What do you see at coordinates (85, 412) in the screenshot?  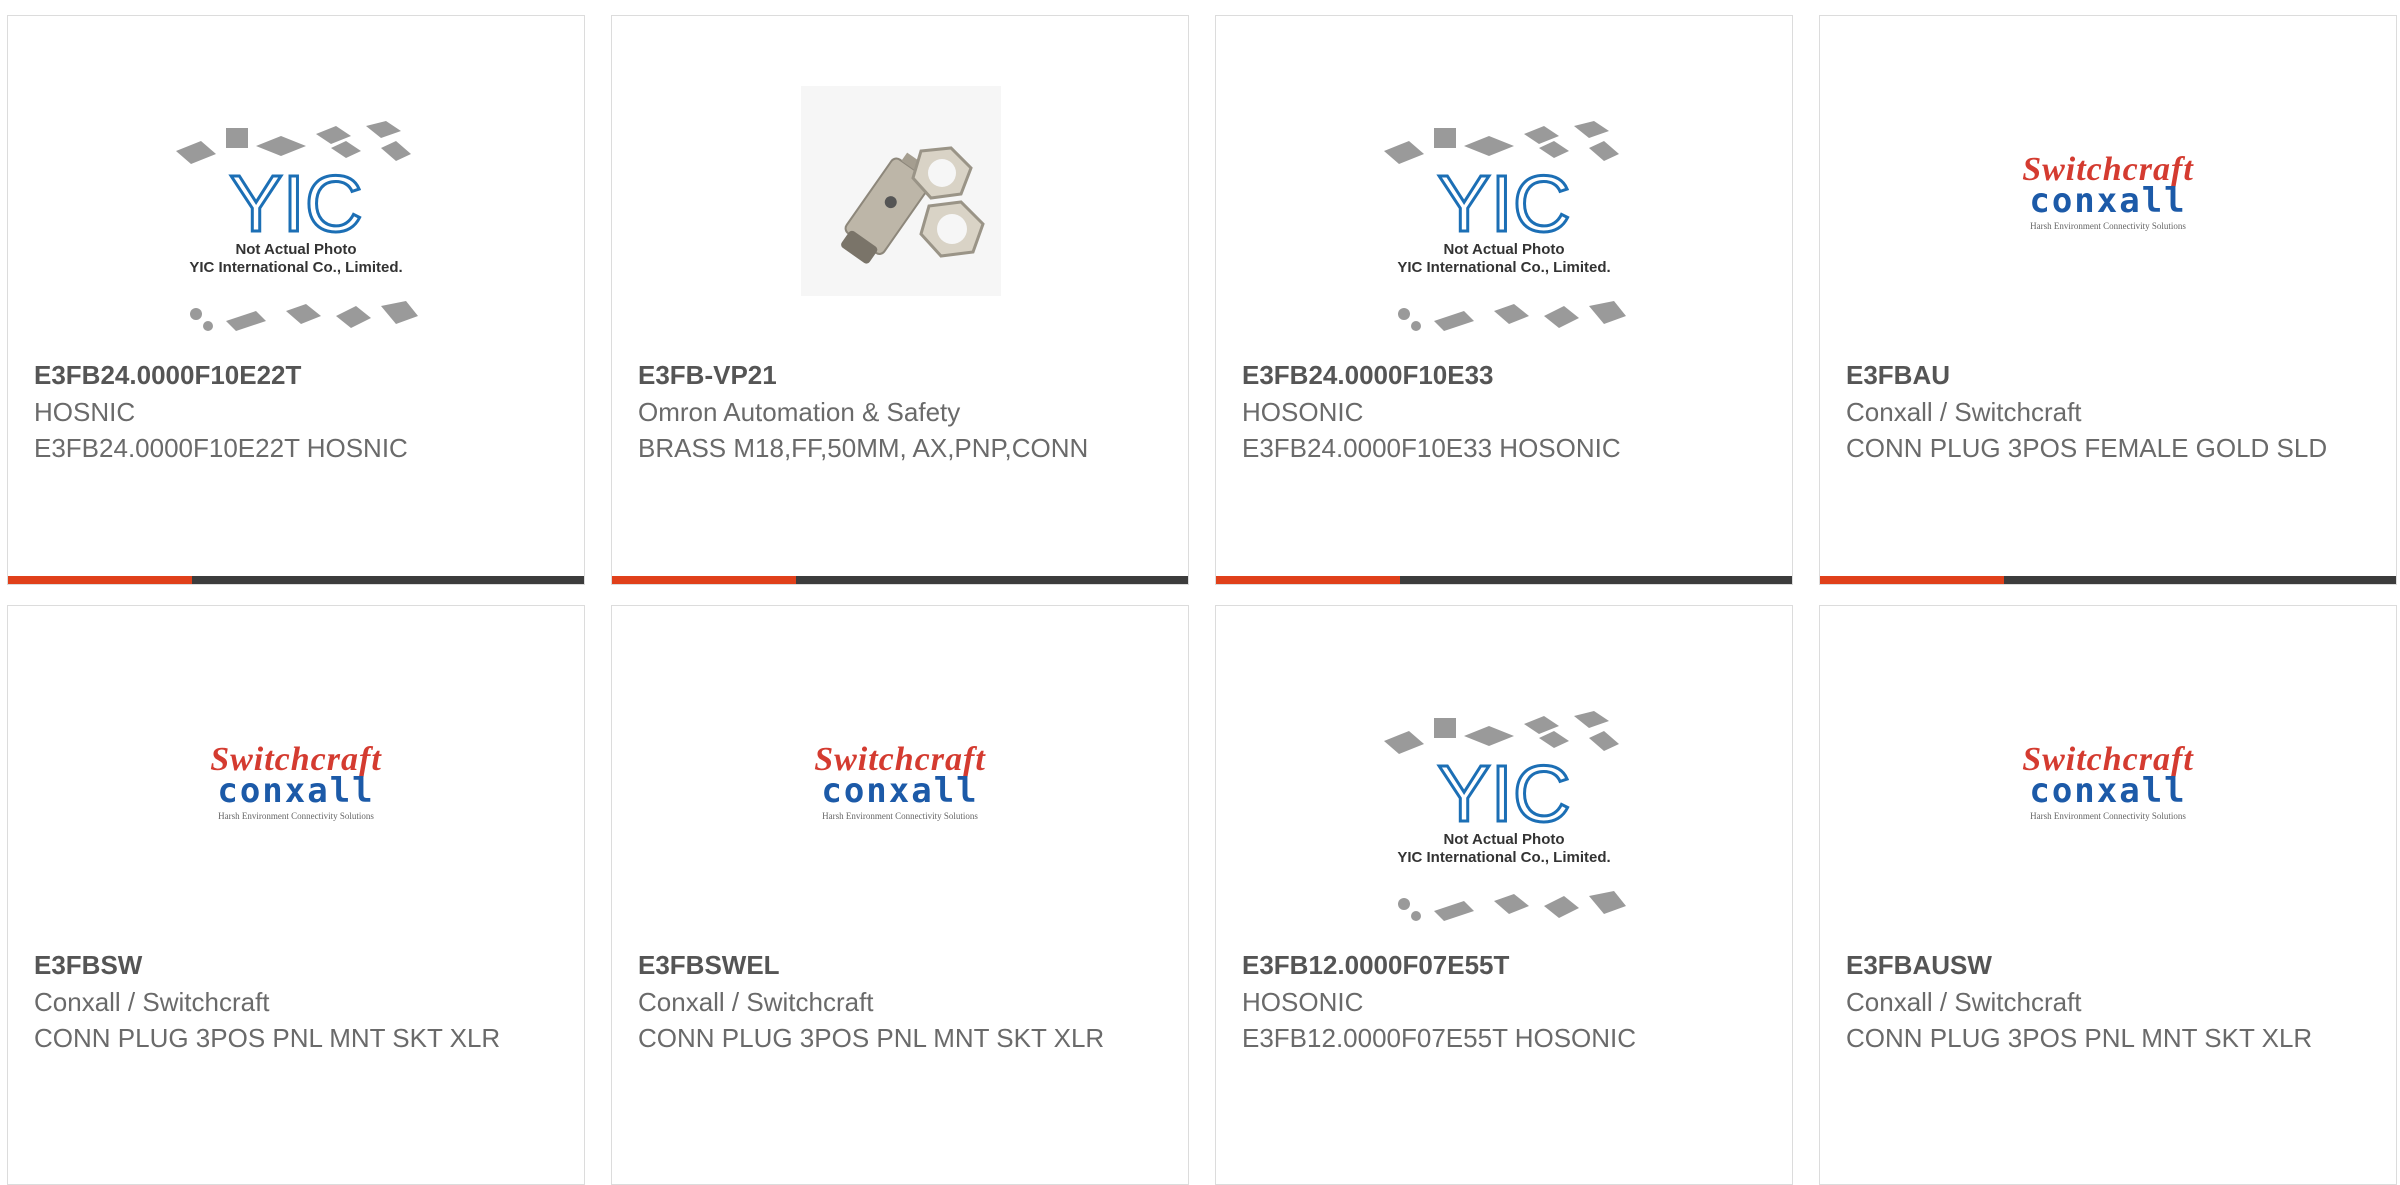 I see `manufacturer: HOSNIC` at bounding box center [85, 412].